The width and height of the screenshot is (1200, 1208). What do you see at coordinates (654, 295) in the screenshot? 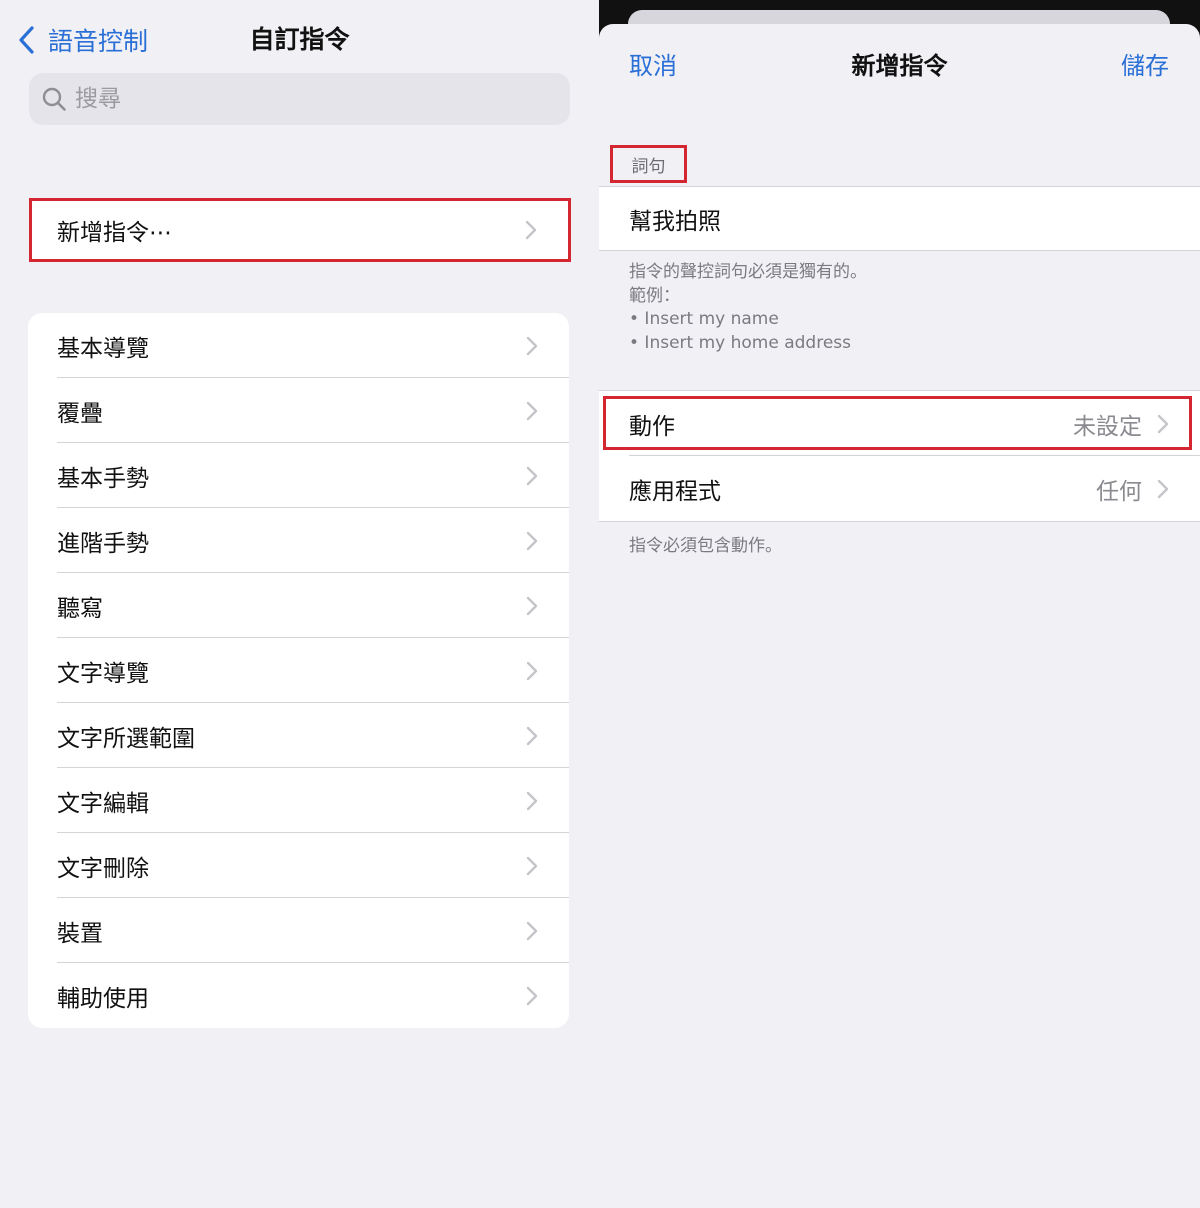
I see `phrase-note-line: 範例：` at bounding box center [654, 295].